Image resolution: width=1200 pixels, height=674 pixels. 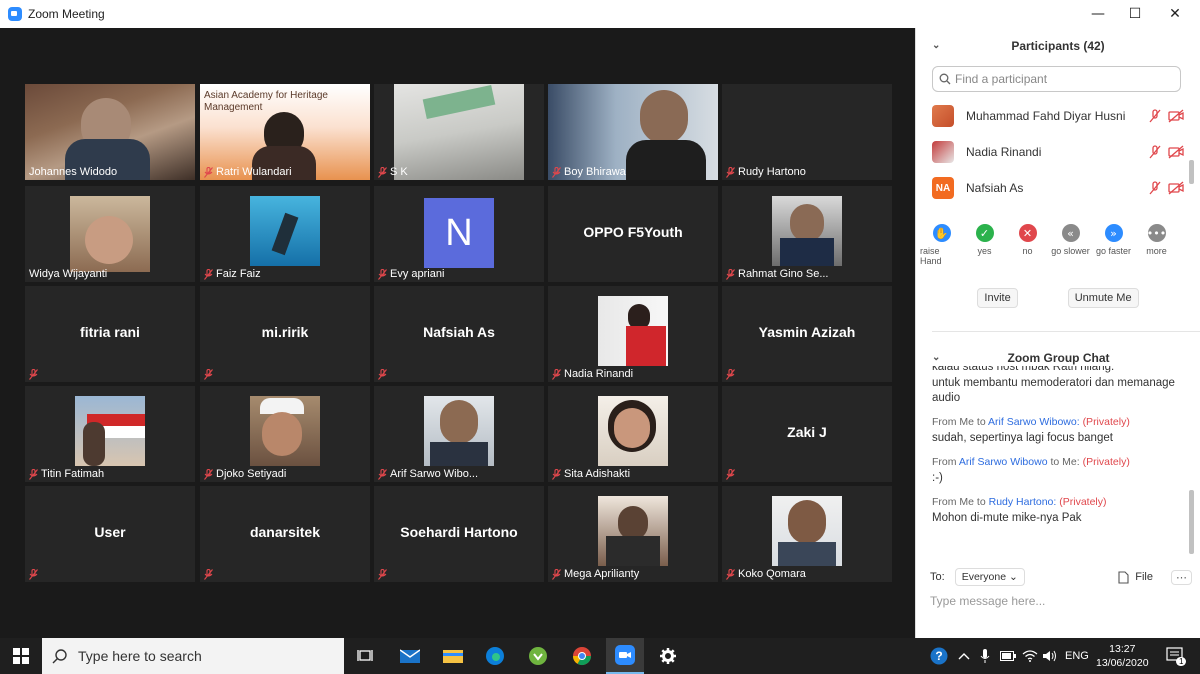 I want to click on video-tile: Widya Wijayanti, so click(x=110, y=234).